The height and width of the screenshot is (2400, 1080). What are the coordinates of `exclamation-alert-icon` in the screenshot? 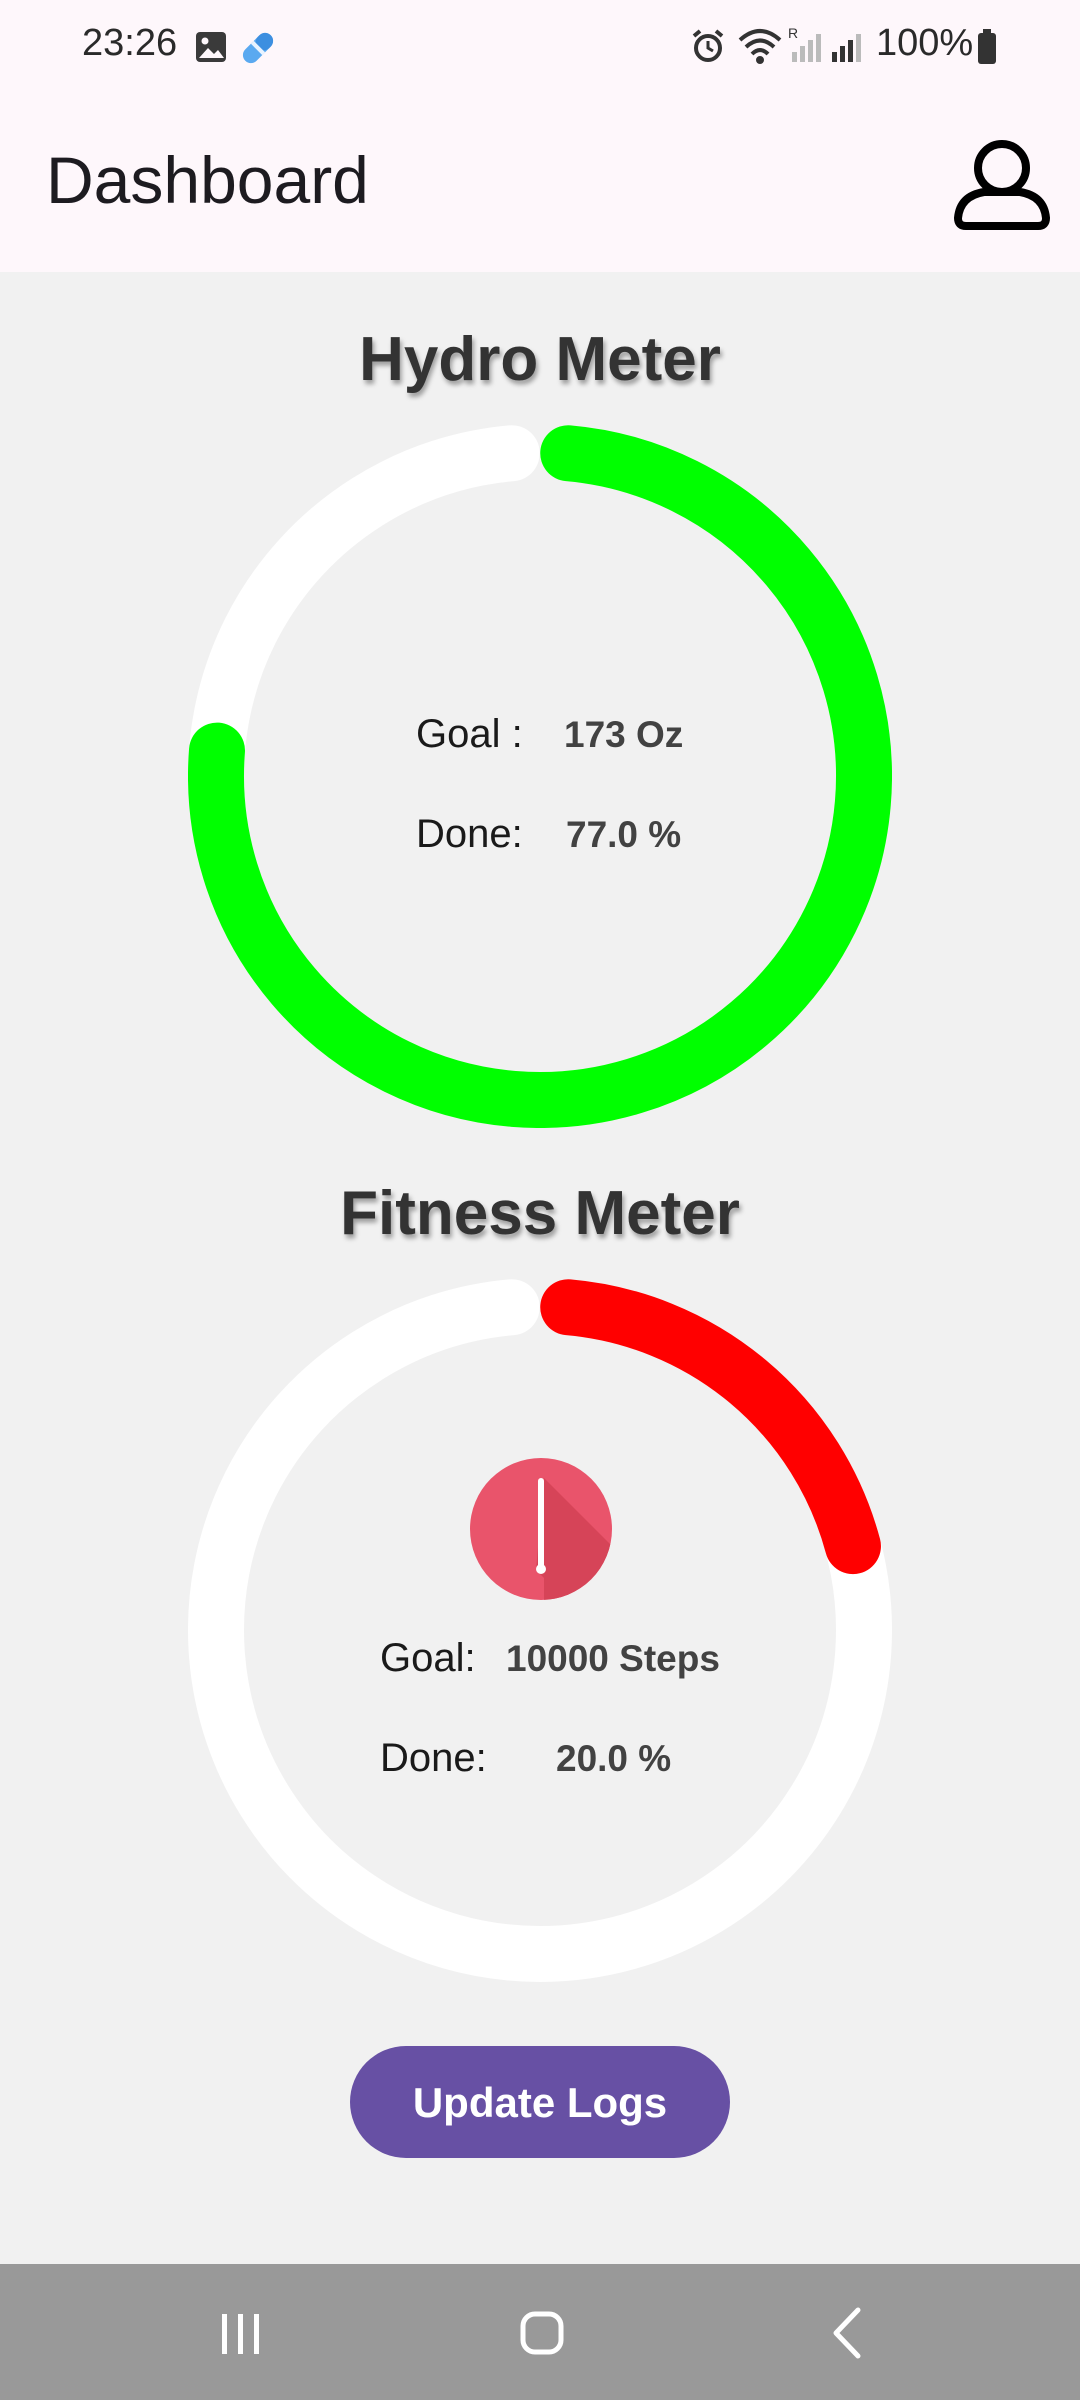 It's located at (541, 1529).